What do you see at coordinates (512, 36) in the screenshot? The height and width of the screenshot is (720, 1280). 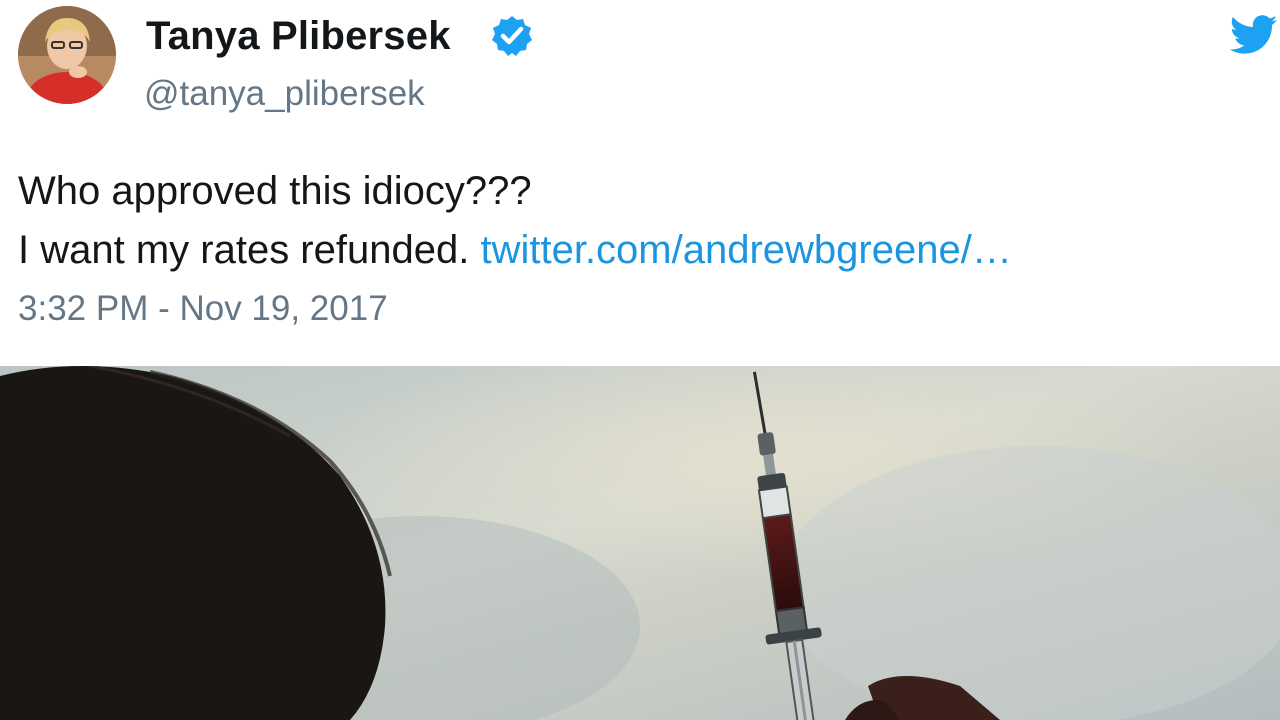 I see `verified-badge-icon` at bounding box center [512, 36].